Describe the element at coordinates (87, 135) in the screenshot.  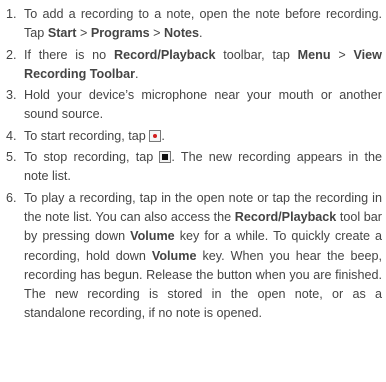
I see `step-text: To start recording, tap` at that location.